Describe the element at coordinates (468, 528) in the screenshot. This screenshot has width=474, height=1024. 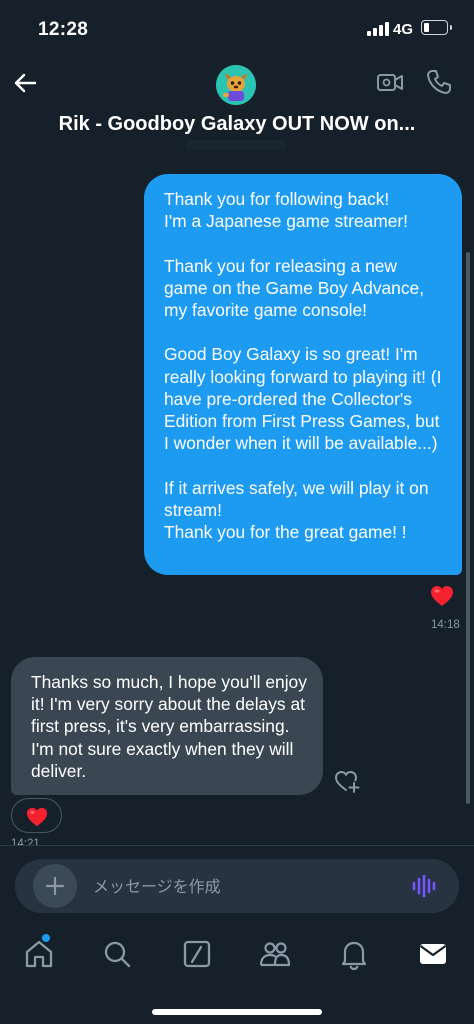
I see `scrollbar` at that location.